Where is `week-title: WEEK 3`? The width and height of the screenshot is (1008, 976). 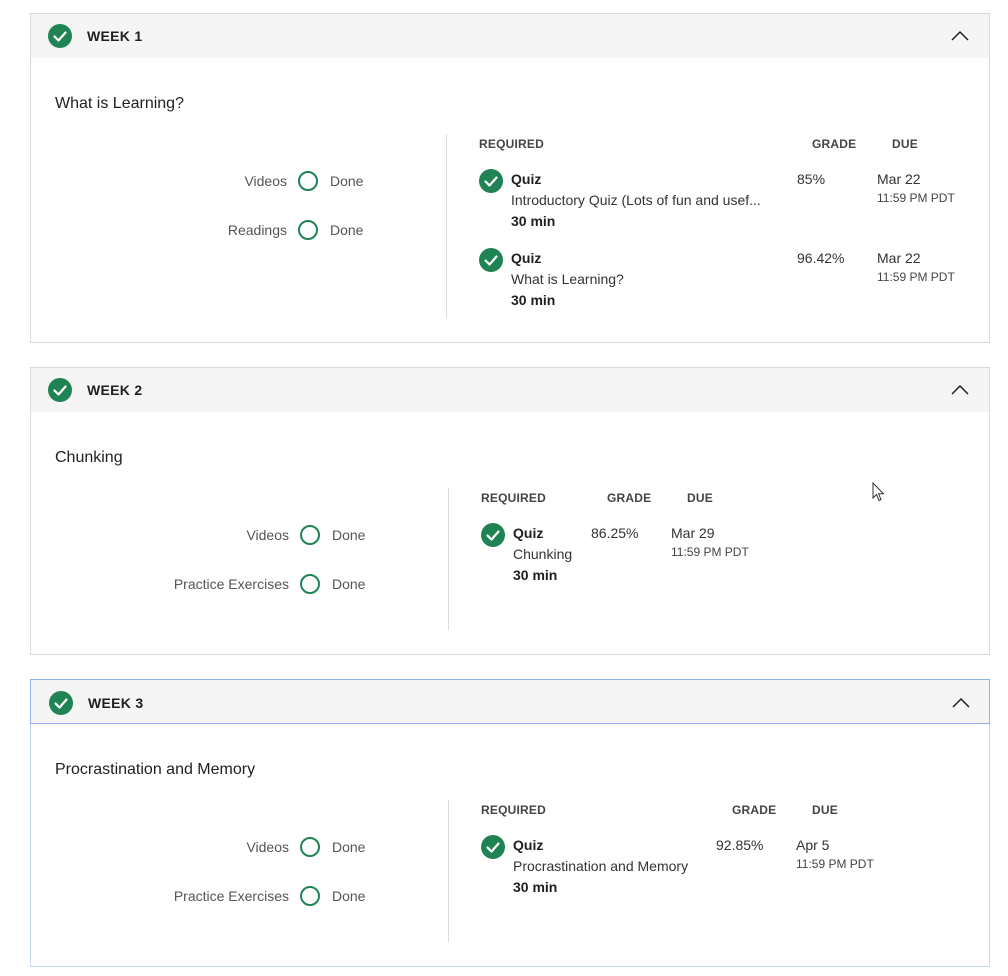
week-title: WEEK 3 is located at coordinates (116, 703).